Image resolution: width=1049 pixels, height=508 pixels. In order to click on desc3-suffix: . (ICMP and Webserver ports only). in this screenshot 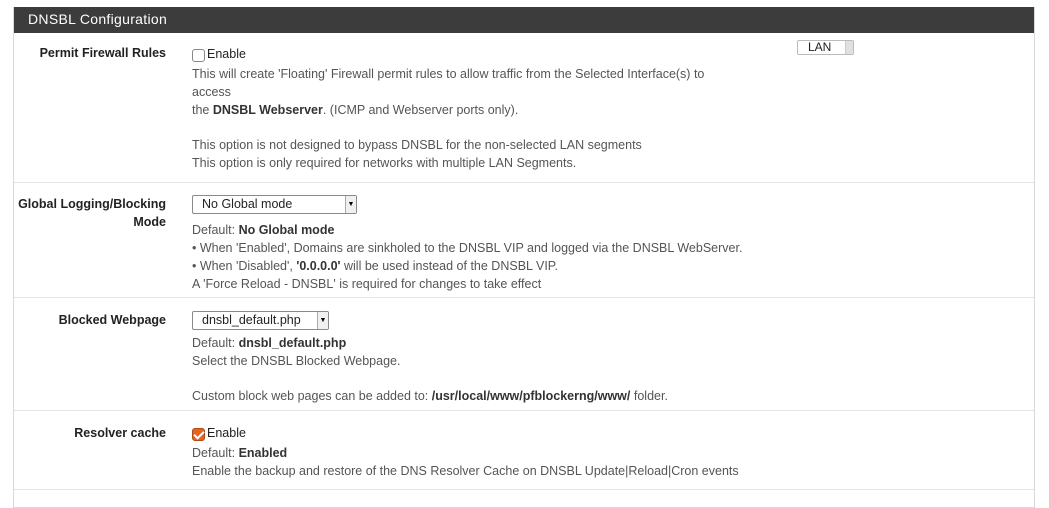, I will do `click(420, 110)`.